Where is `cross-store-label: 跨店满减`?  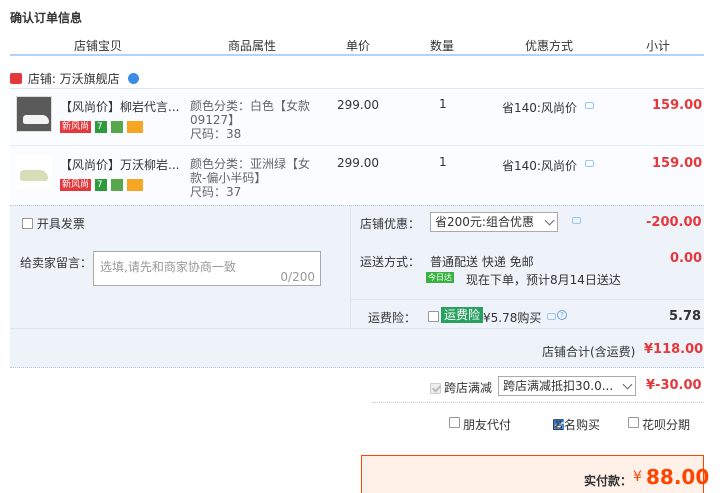
cross-store-label: 跨店满减 is located at coordinates (468, 388).